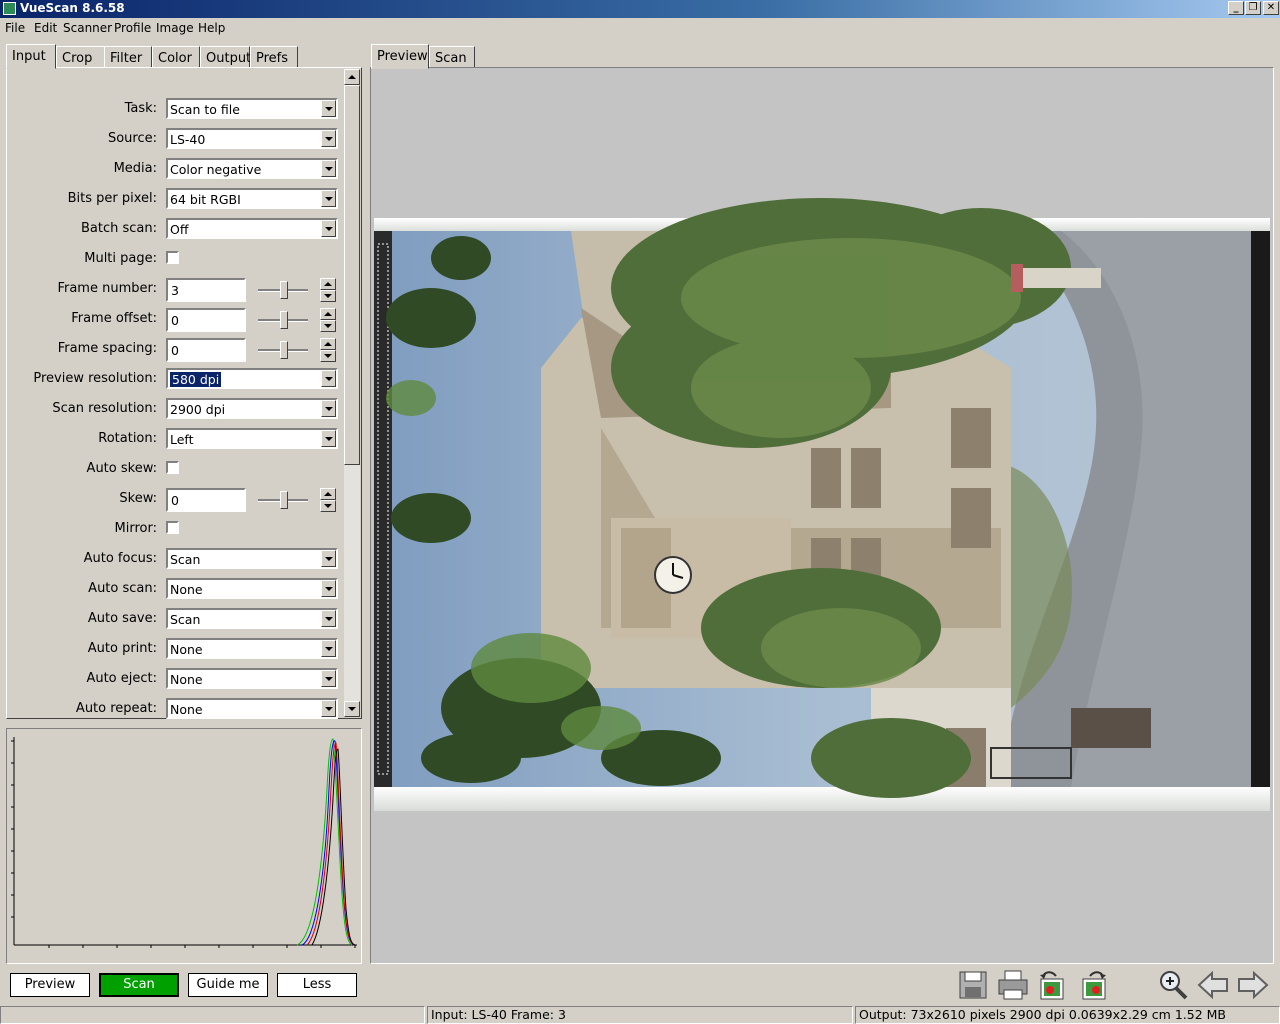 The height and width of the screenshot is (1024, 1280). Describe the element at coordinates (400, 56) in the screenshot. I see `tab-preview: Preview` at that location.